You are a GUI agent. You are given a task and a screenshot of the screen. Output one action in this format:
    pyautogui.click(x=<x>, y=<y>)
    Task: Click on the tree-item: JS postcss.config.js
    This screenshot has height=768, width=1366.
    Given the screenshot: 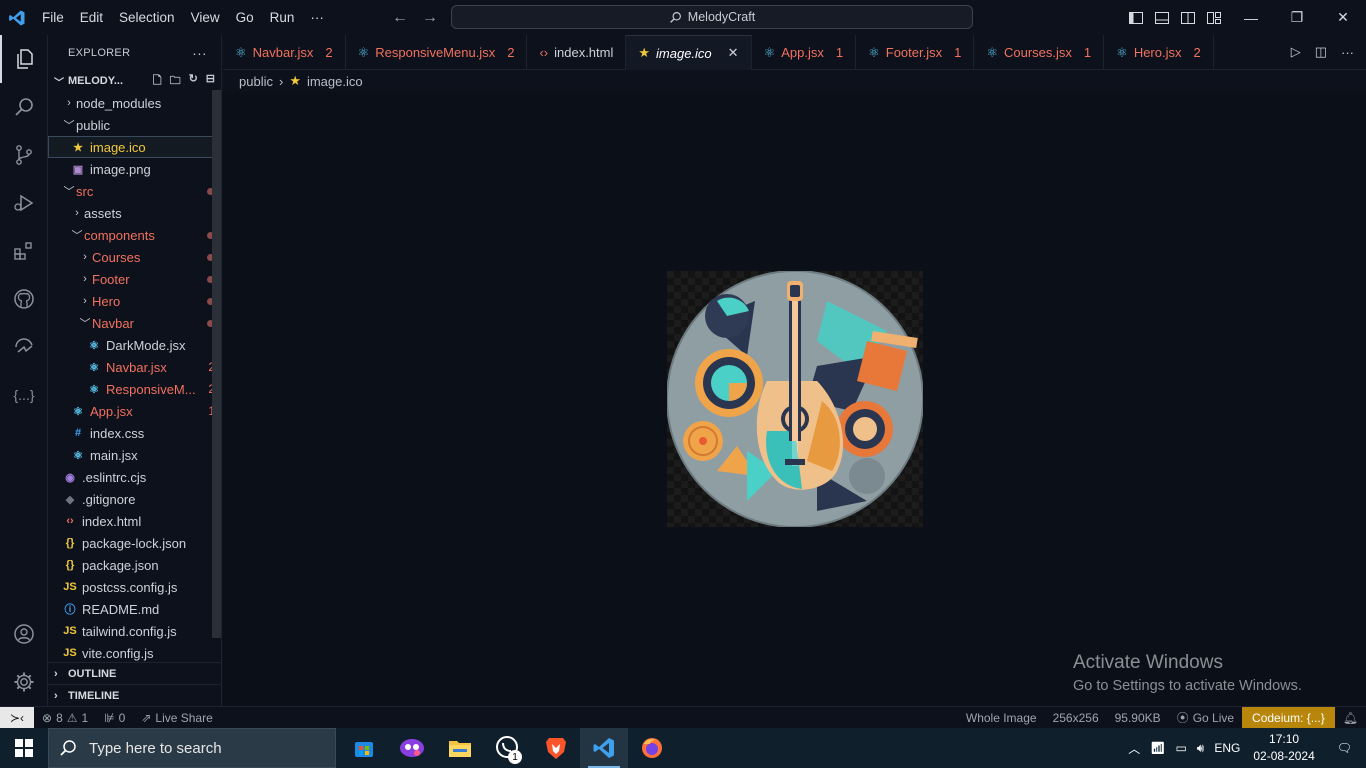 What is the action you would take?
    pyautogui.click(x=134, y=587)
    